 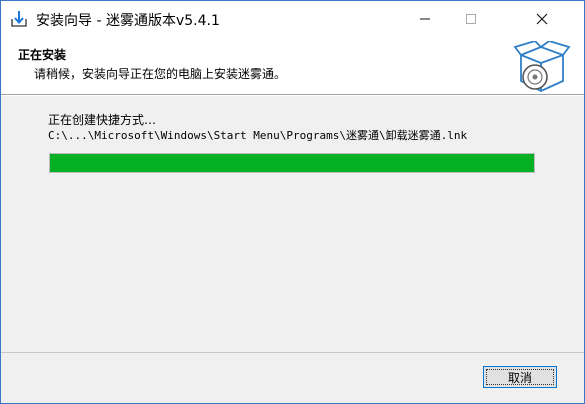 I want to click on box-disc-icon, so click(x=542, y=66).